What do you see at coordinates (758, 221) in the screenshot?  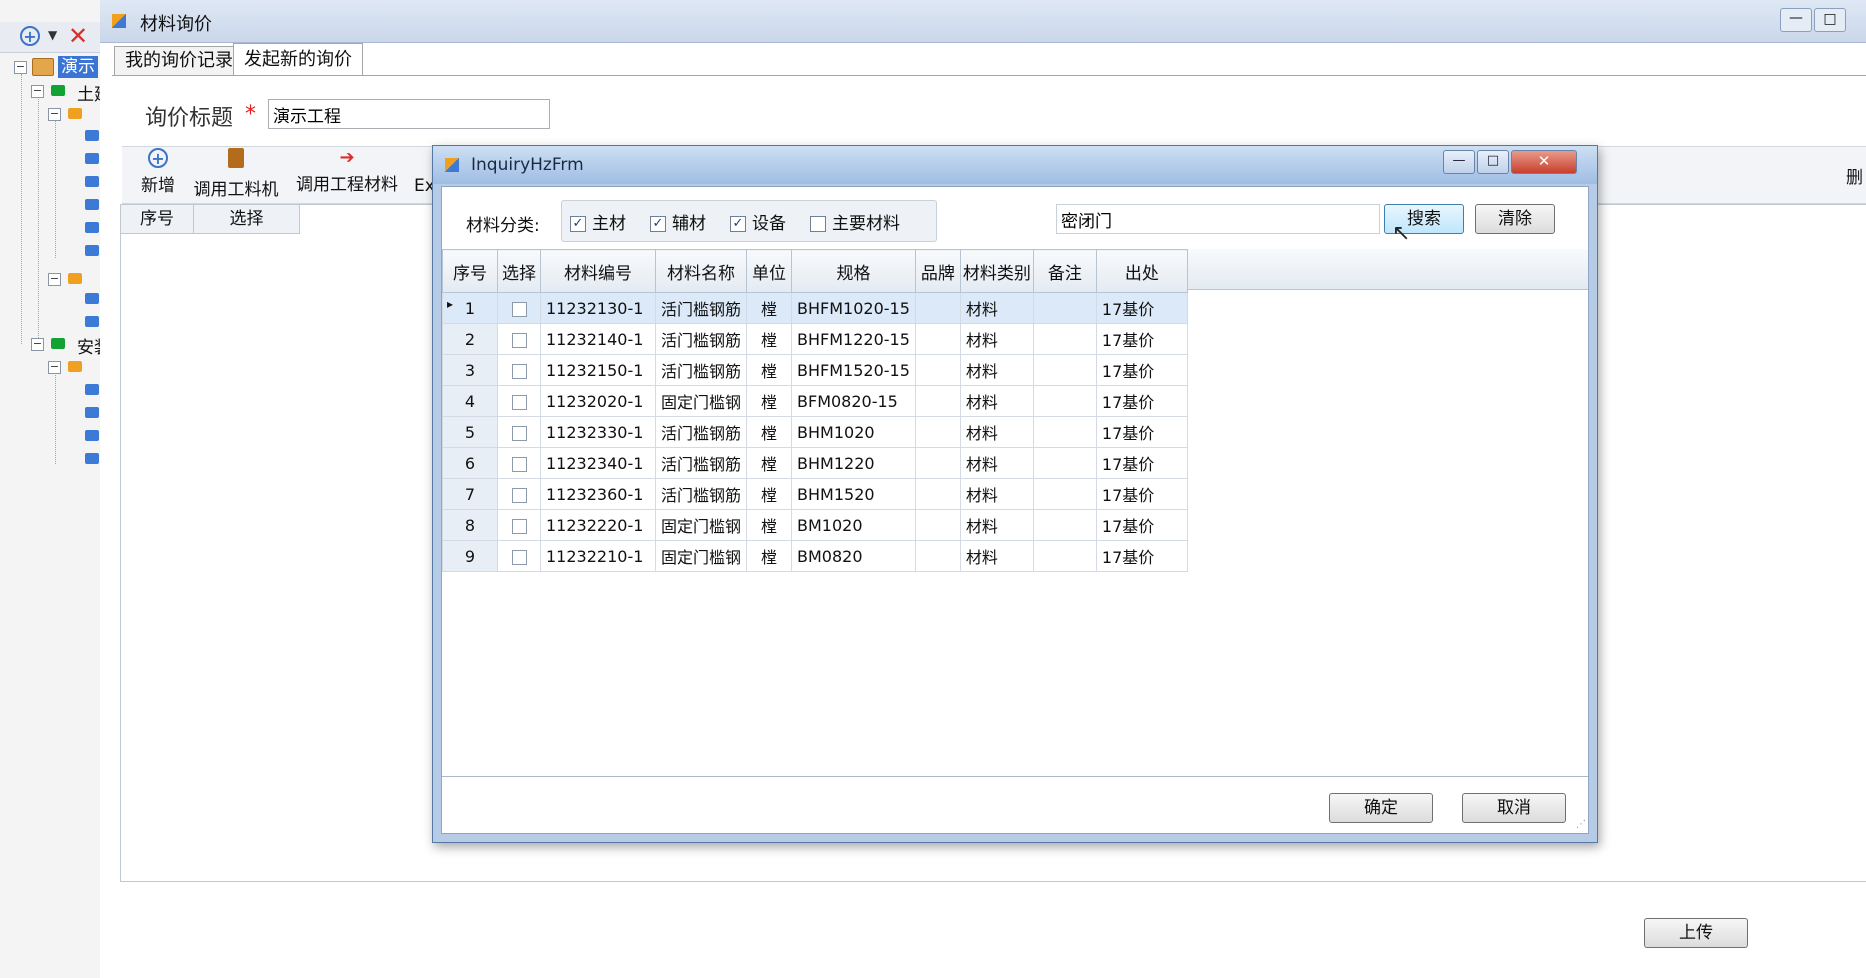 I see `filter-checkbox-3: ✓ 设备` at bounding box center [758, 221].